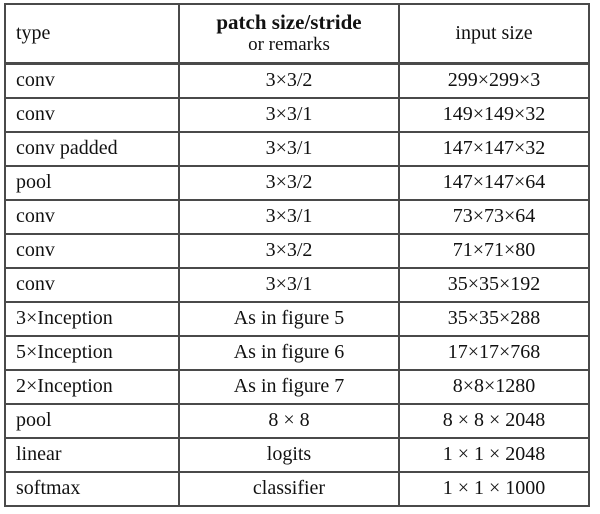 The height and width of the screenshot is (514, 600). What do you see at coordinates (494, 454) in the screenshot?
I see `cell-input-size: 1 × 1 × 2048` at bounding box center [494, 454].